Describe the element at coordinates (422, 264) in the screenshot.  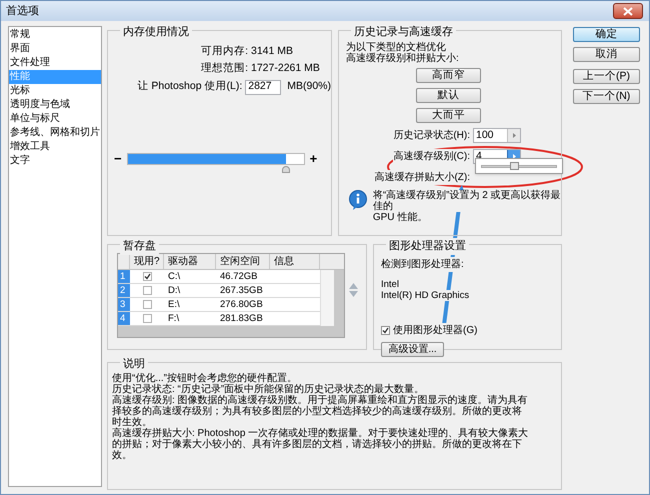
I see `field-label: 检测到图形处理器:` at that location.